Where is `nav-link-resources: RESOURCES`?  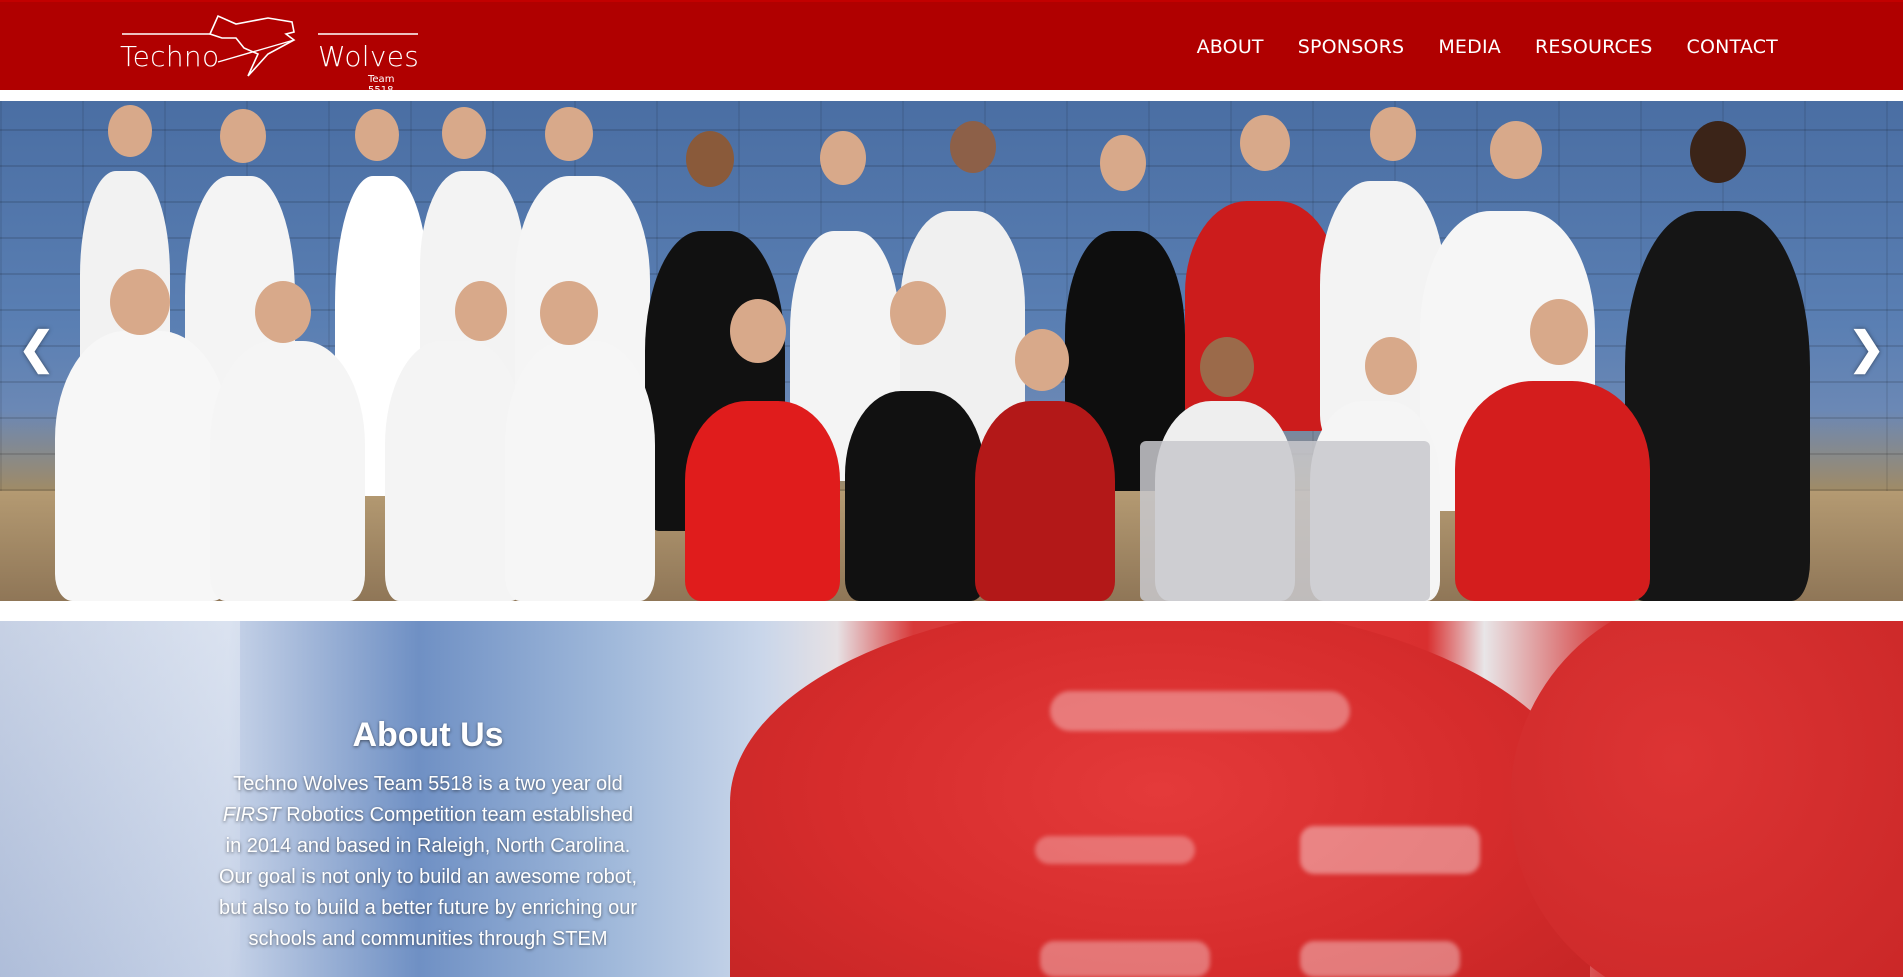 nav-link-resources: RESOURCES is located at coordinates (1594, 47).